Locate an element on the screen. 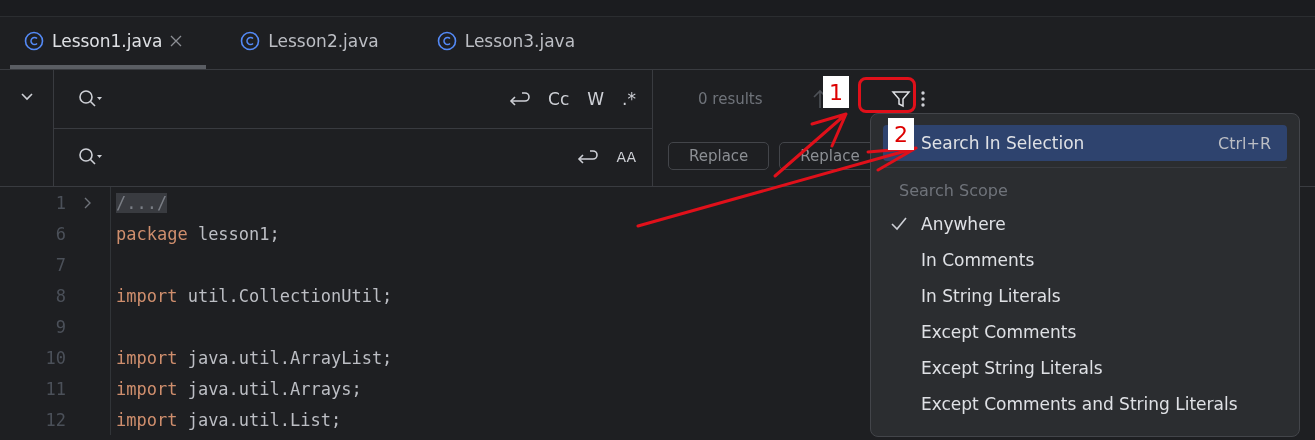 The image size is (1315, 440). code-line: package lesson1; is located at coordinates (198, 233).